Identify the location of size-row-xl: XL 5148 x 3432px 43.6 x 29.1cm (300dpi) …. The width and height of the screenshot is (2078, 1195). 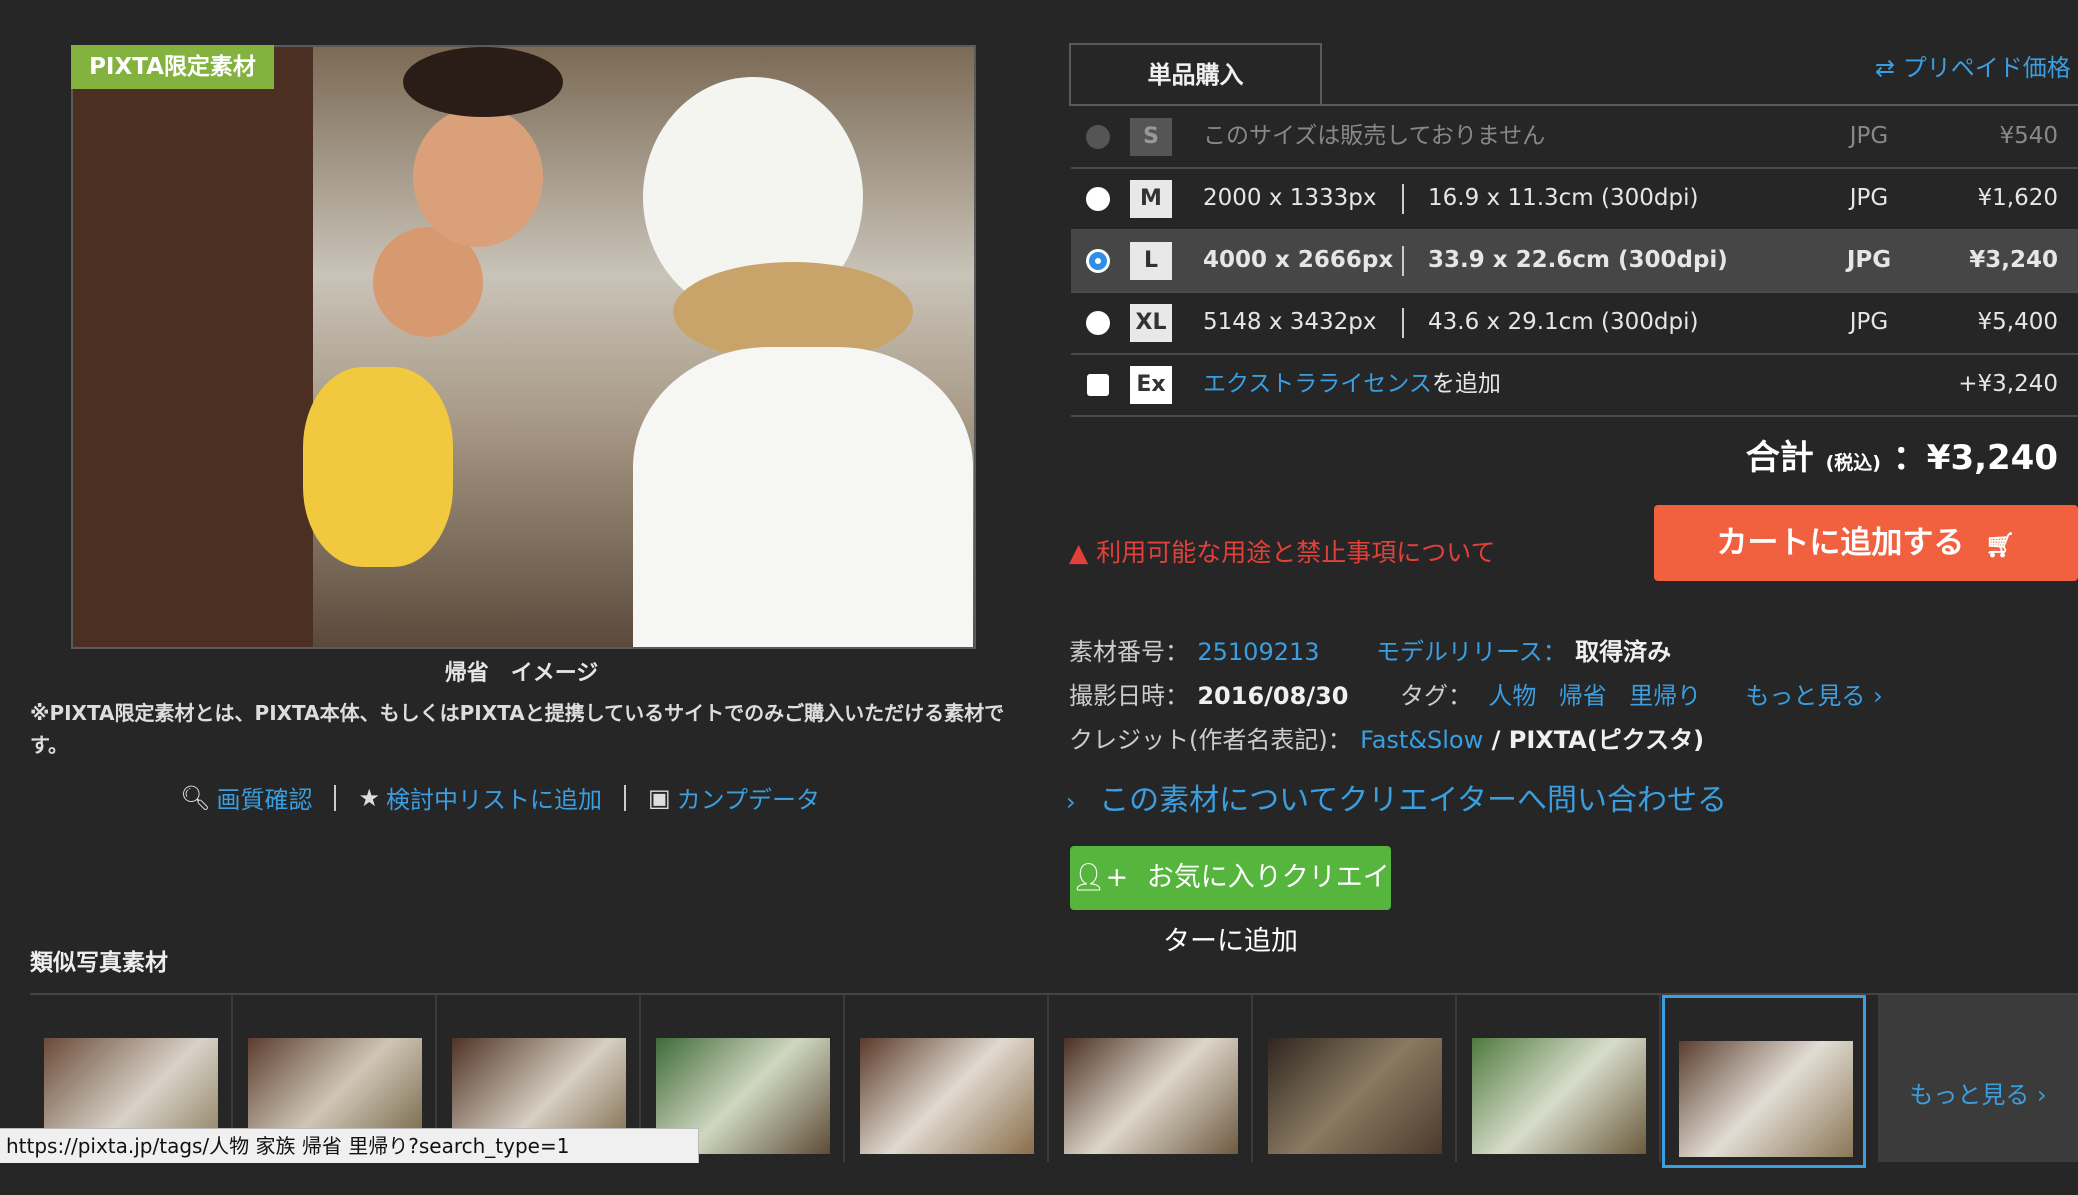
(1574, 323).